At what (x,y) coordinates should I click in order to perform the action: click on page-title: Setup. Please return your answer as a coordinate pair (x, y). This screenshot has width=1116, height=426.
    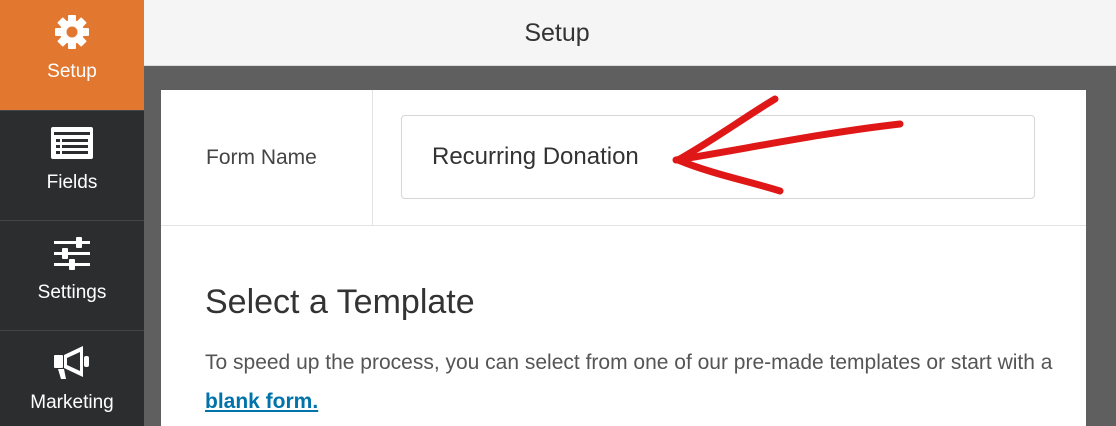
    Looking at the image, I should click on (557, 33).